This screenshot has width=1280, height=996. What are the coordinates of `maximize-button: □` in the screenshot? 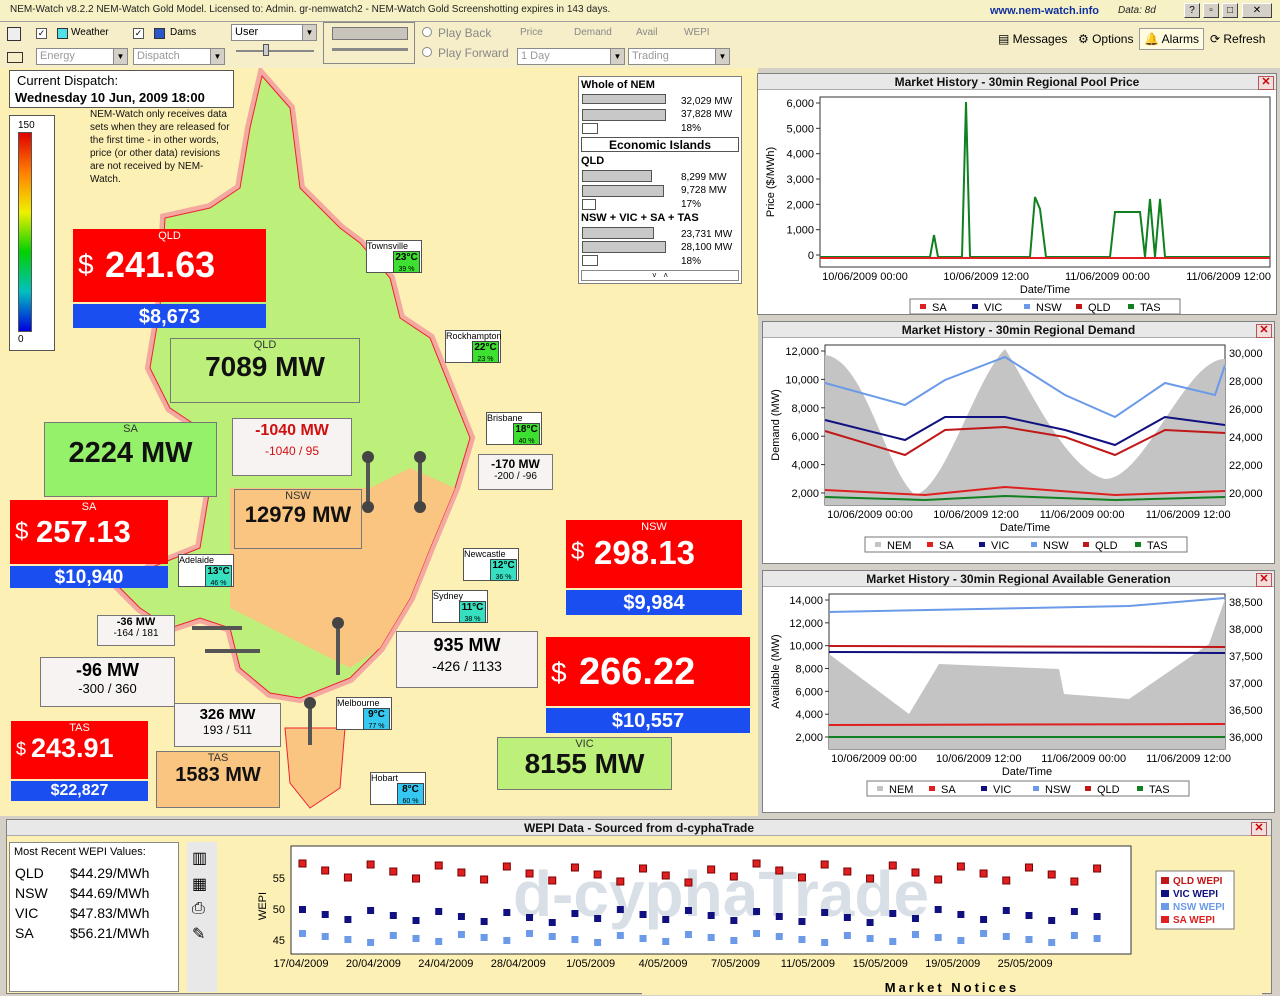 It's located at (1230, 10).